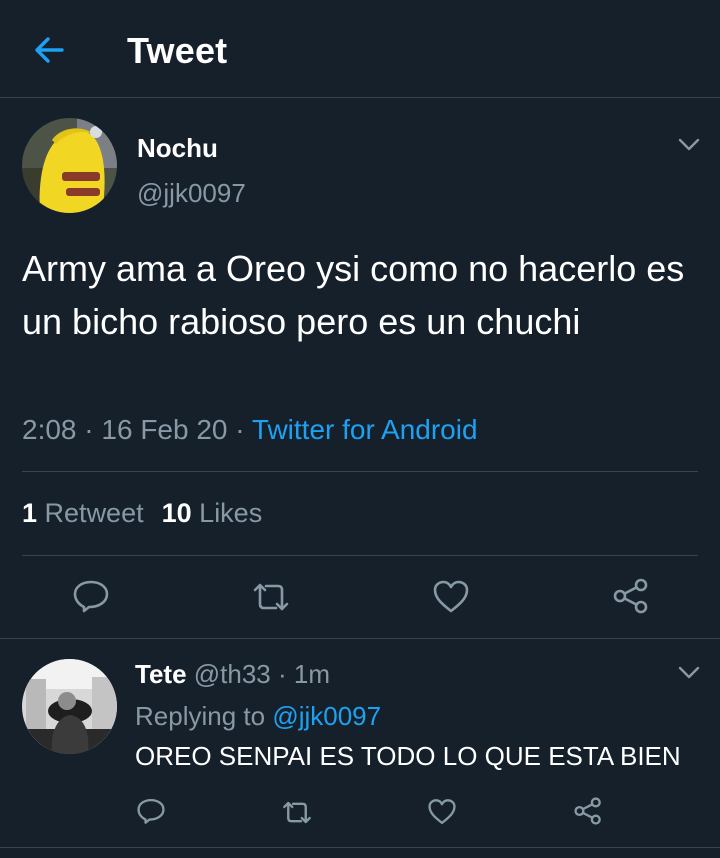 This screenshot has height=858, width=720. I want to click on retweets-stat: 1 Retweet, so click(83, 513).